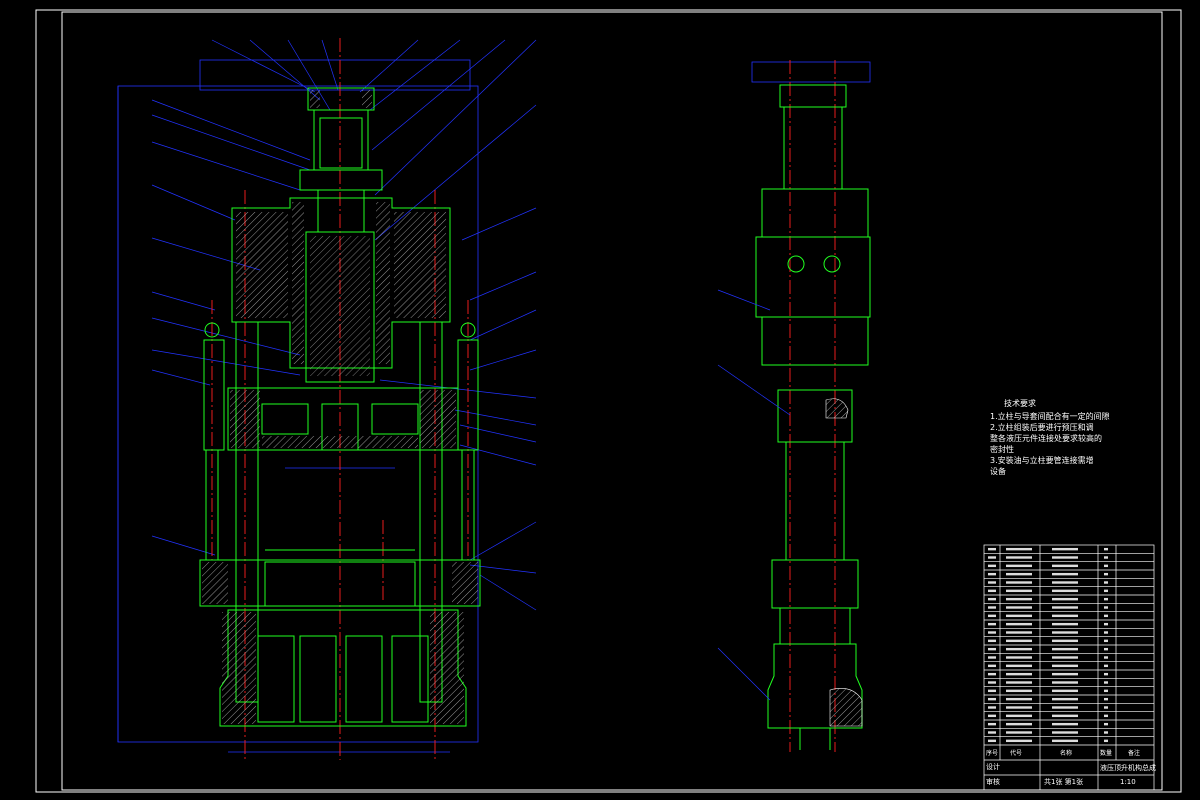 The height and width of the screenshot is (800, 1200). I want to click on parts-header-name: 名称, so click(1066, 753).